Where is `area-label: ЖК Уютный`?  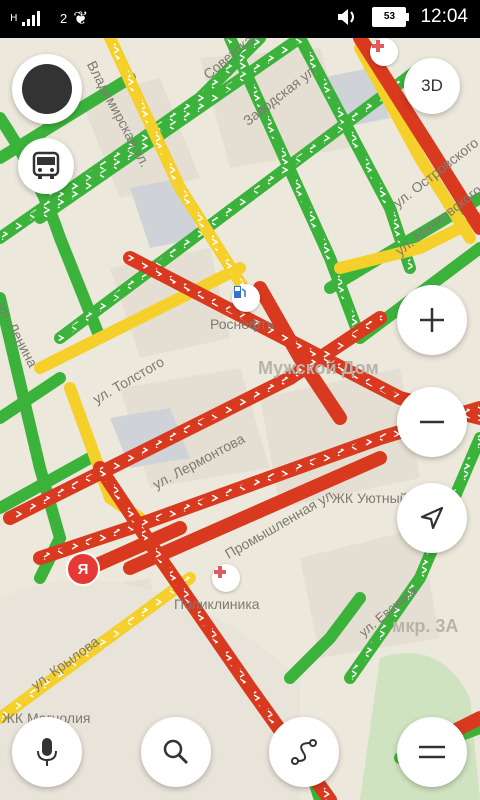 area-label: ЖК Уютный is located at coordinates (370, 498).